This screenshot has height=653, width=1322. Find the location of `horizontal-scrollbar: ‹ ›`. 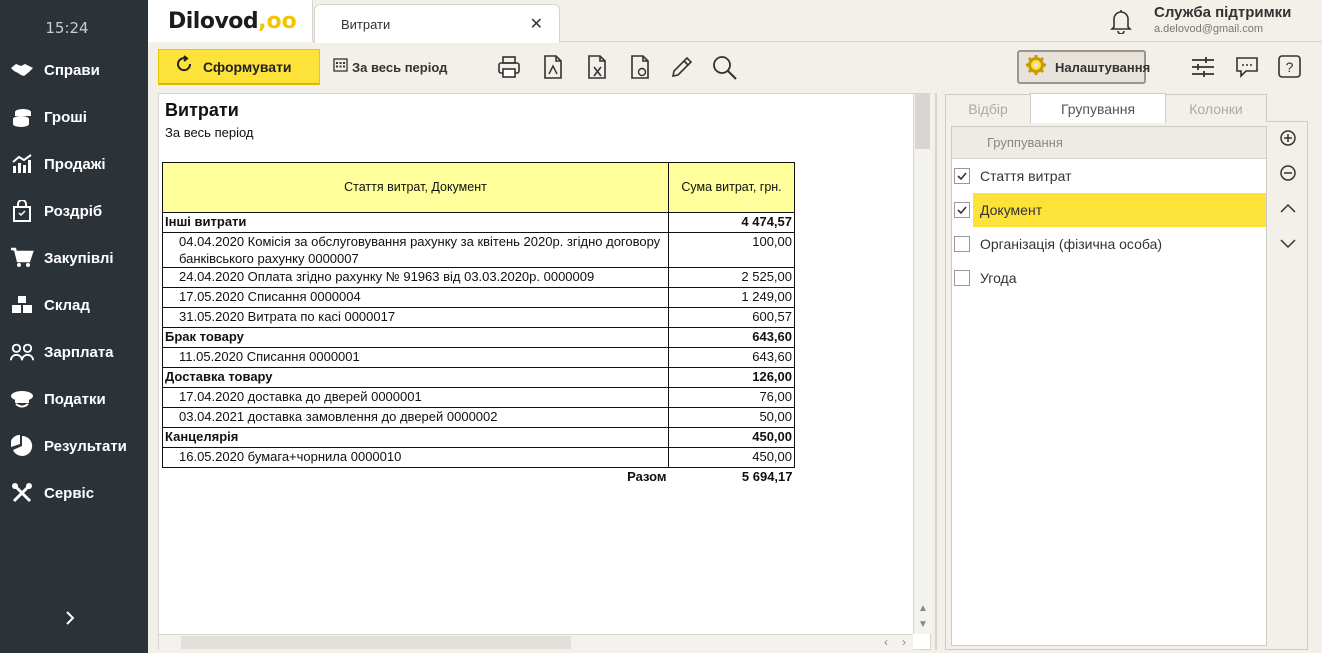

horizontal-scrollbar: ‹ › is located at coordinates (536, 642).